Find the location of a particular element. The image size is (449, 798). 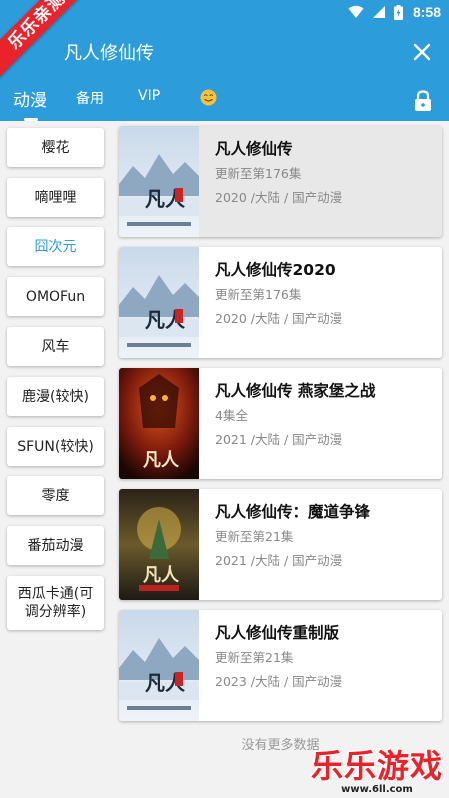

result-card: 凡人 凡人修仙传重制版 更新至第21集 2023 /大陆 / 国产动漫 is located at coordinates (280, 665).